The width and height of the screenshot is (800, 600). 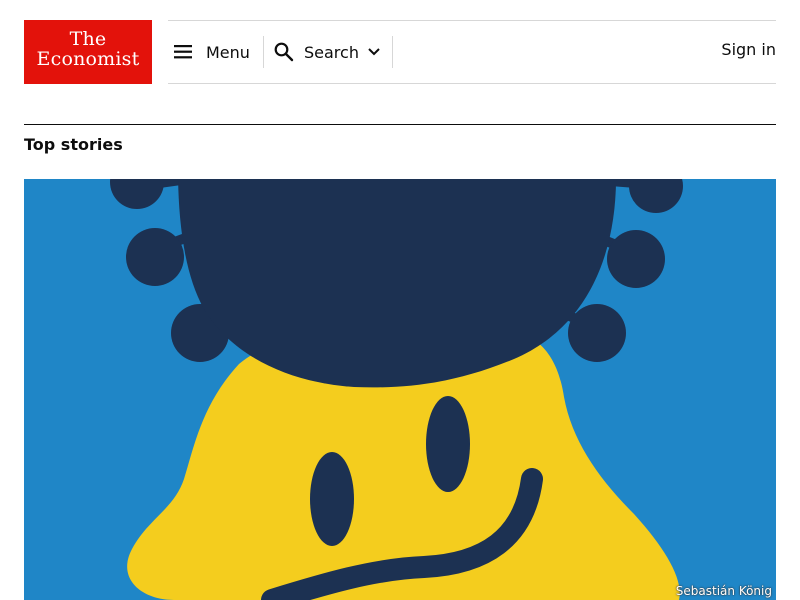 I want to click on hamburger-icon, so click(x=183, y=52).